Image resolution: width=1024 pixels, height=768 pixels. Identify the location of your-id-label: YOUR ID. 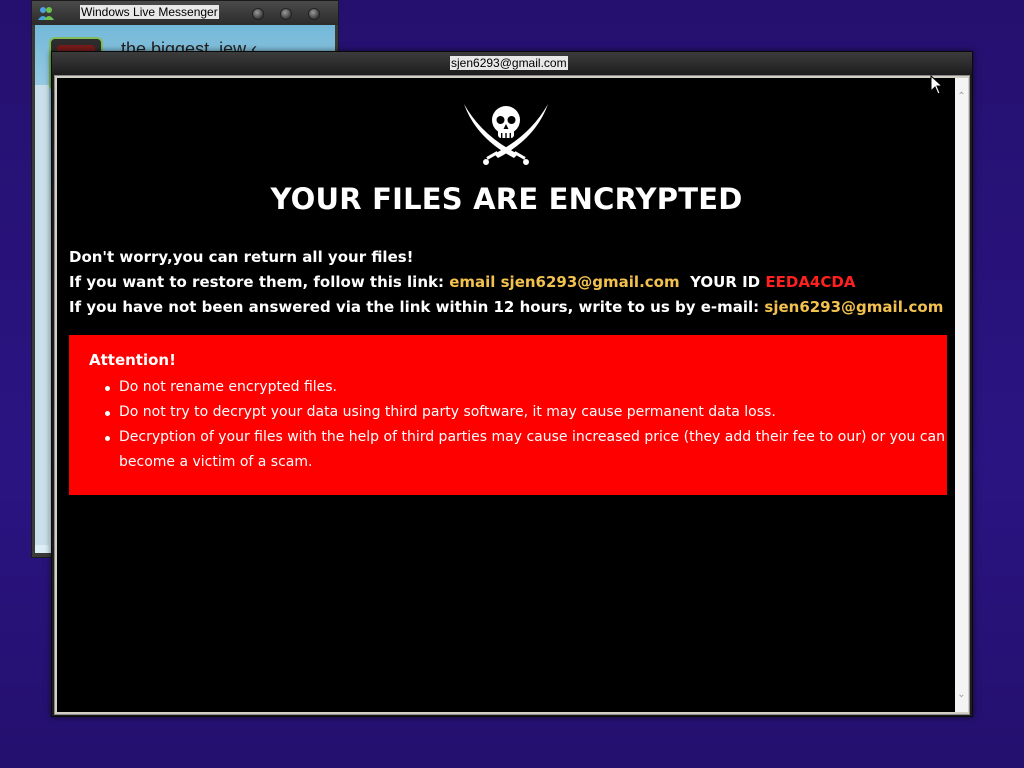
(725, 282).